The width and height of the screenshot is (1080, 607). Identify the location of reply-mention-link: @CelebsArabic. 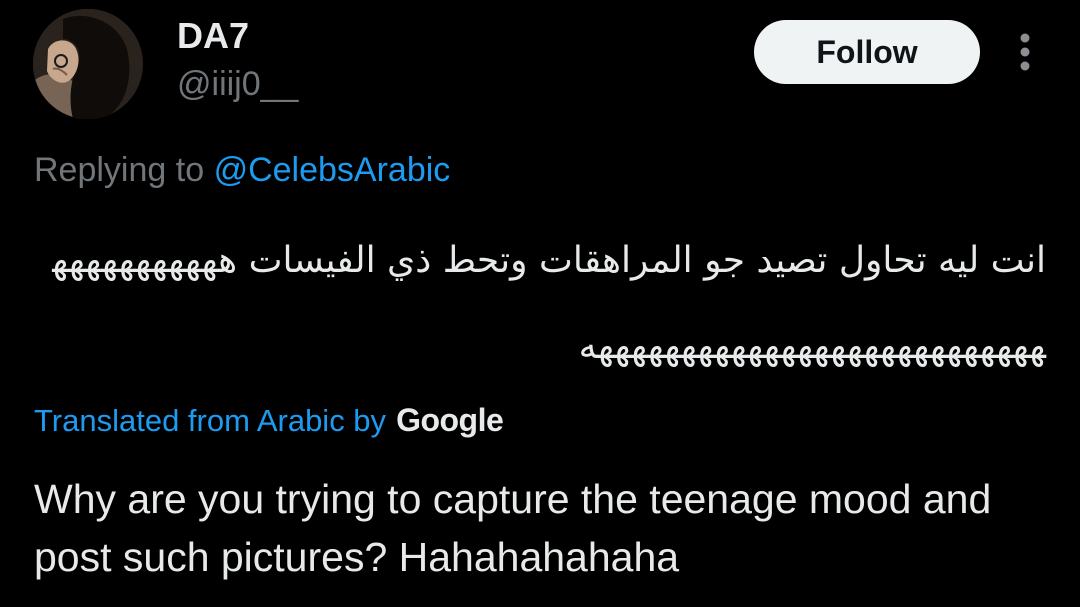
(332, 170).